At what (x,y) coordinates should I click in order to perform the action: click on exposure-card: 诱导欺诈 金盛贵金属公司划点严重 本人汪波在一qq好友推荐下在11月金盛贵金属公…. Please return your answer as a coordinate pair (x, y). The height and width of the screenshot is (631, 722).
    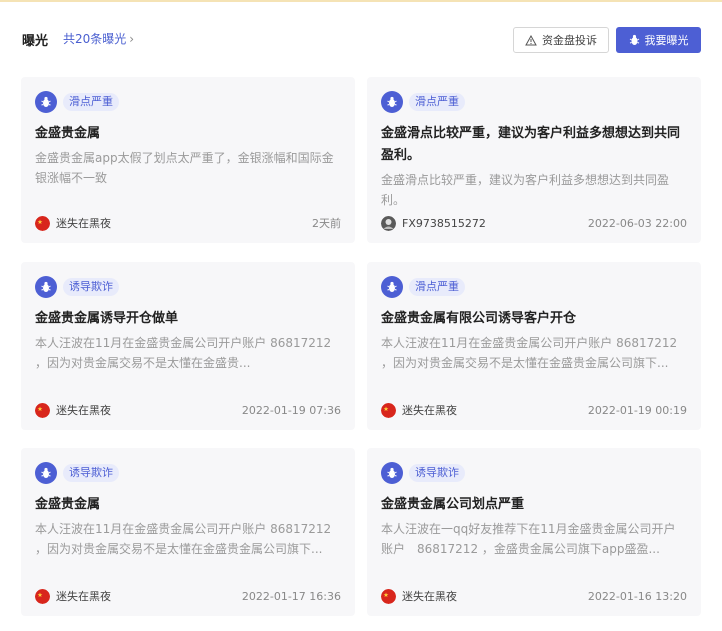
    Looking at the image, I should click on (534, 532).